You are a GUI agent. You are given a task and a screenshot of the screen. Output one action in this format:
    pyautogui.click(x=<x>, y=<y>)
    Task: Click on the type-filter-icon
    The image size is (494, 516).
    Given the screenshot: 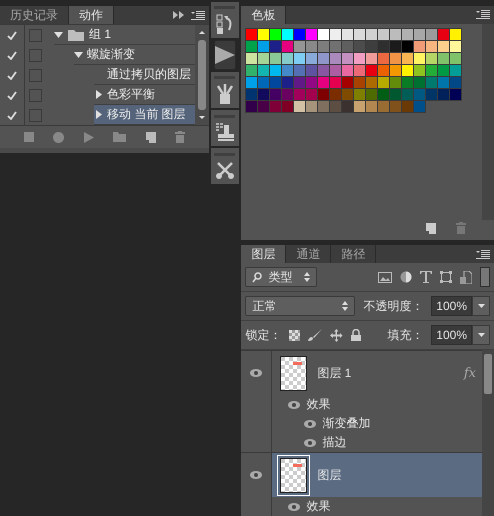 What is the action you would take?
    pyautogui.click(x=426, y=277)
    